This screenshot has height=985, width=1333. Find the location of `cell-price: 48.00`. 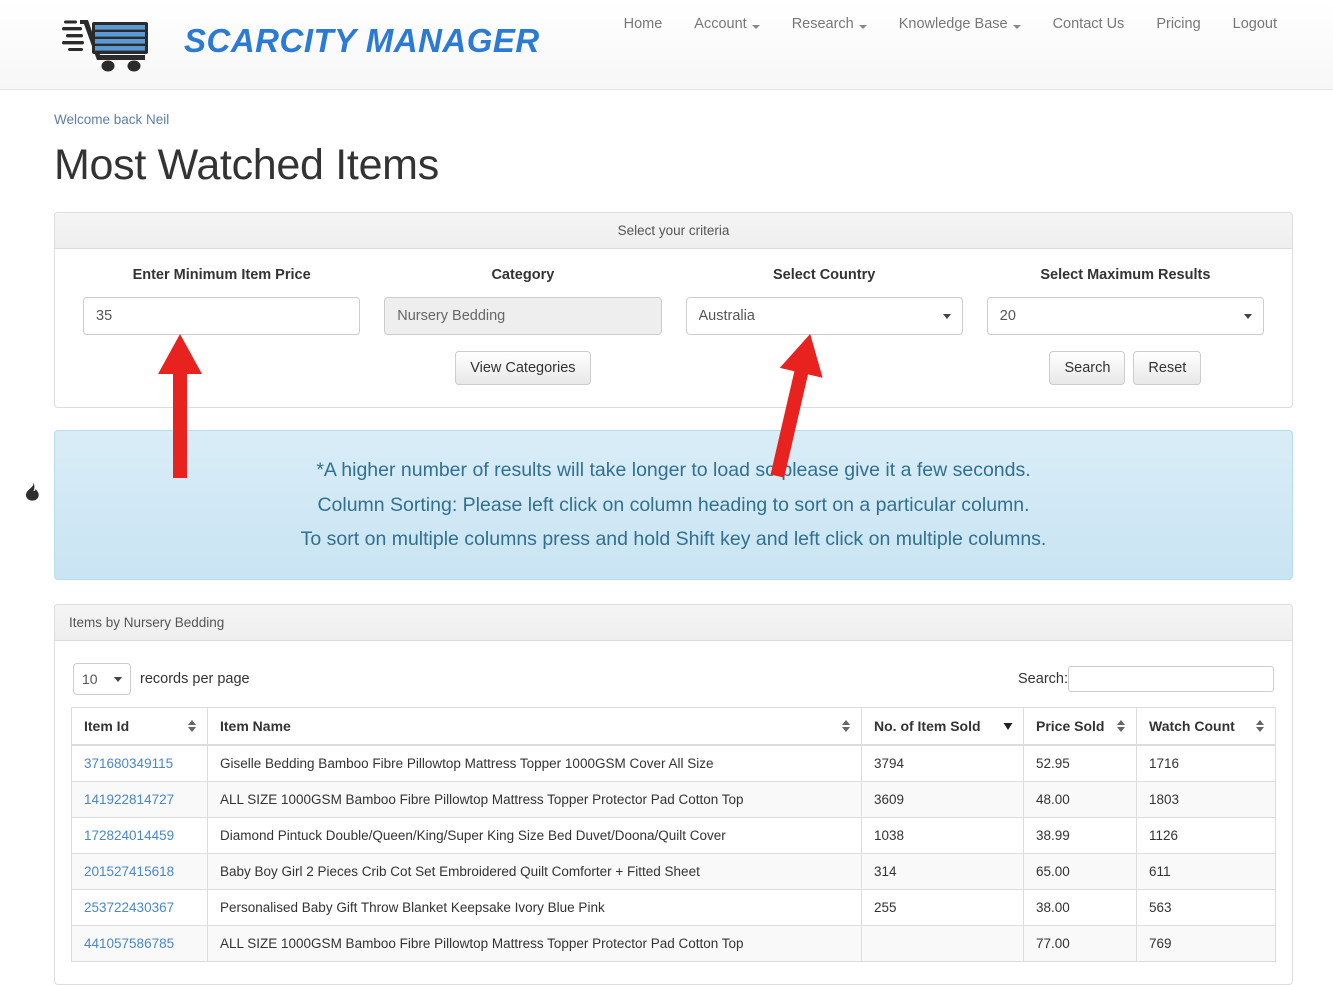

cell-price: 48.00 is located at coordinates (1080, 800).